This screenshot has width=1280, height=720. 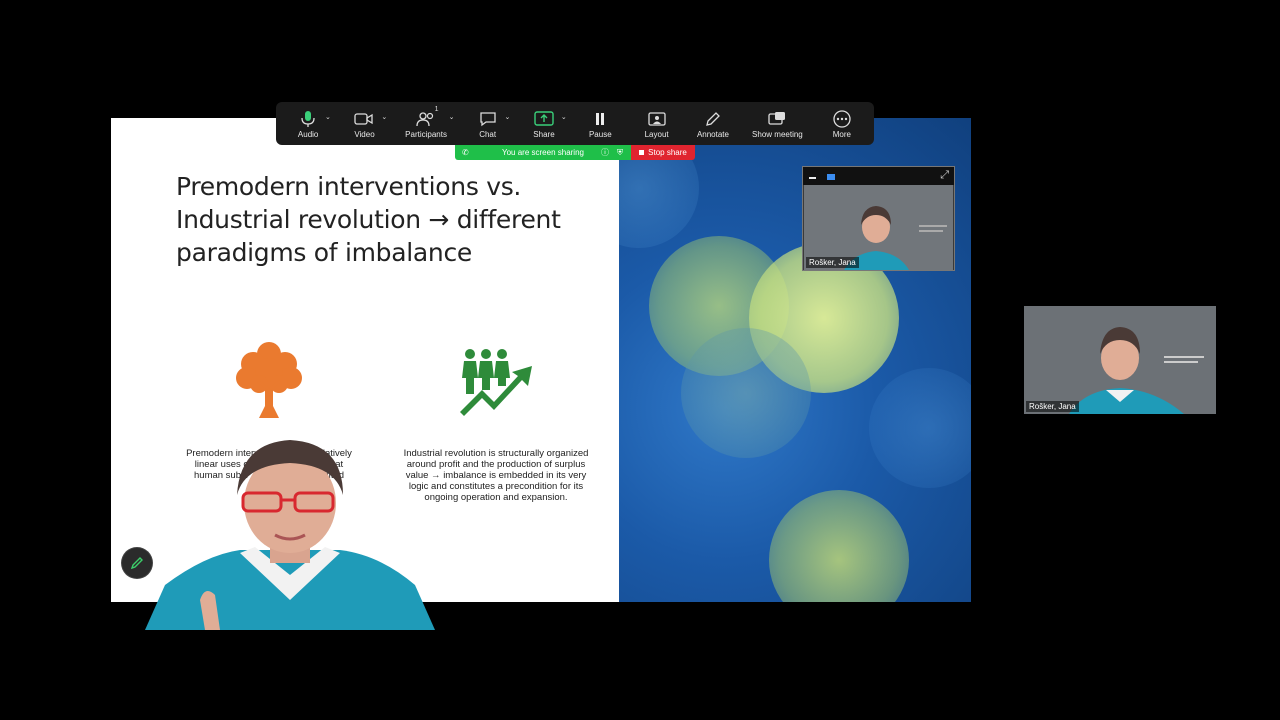 What do you see at coordinates (944, 175) in the screenshot?
I see `expand-icon: ⤢` at bounding box center [944, 175].